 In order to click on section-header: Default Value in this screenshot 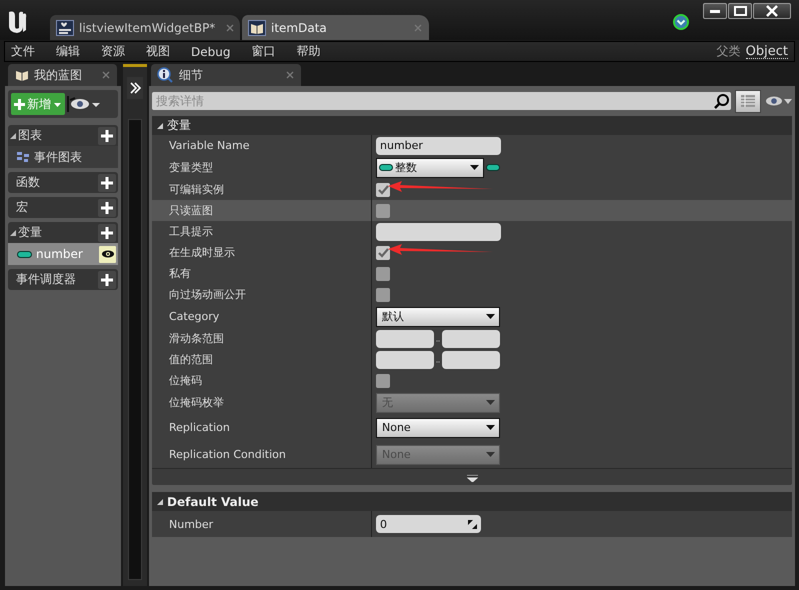, I will do `click(213, 501)`.